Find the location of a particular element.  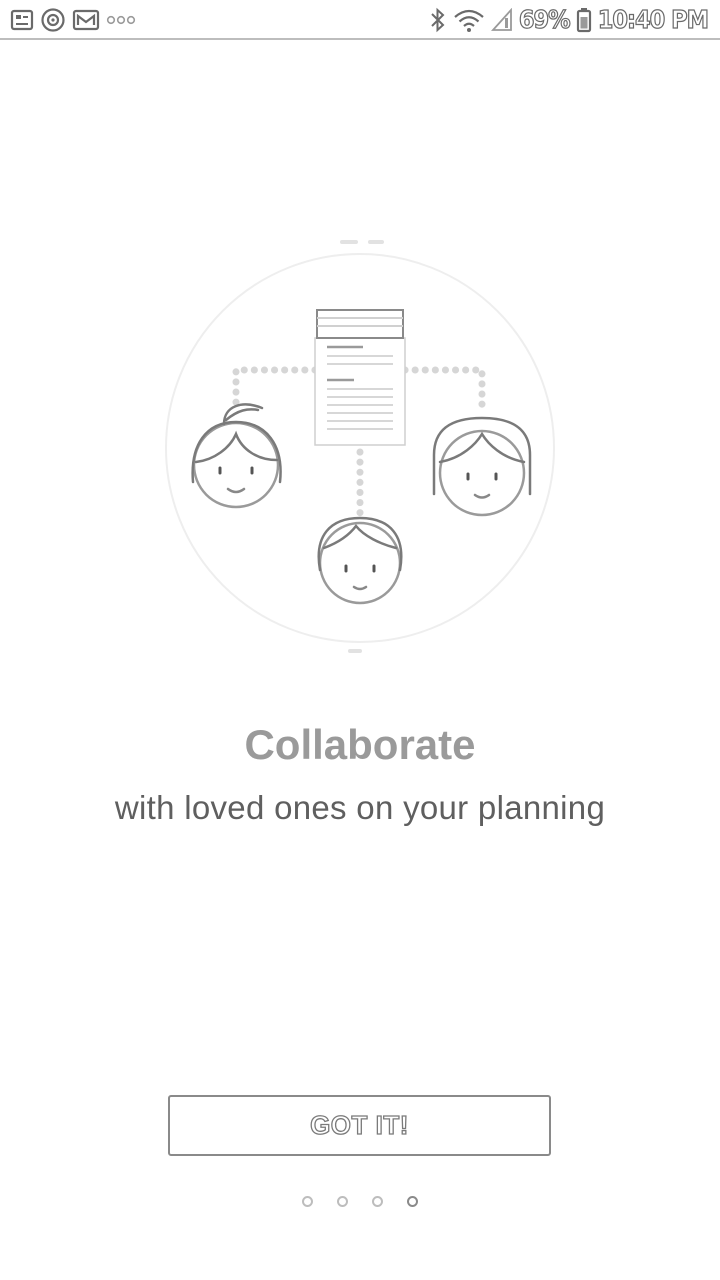

system-status: 69% 10:40 PM is located at coordinates (569, 19).